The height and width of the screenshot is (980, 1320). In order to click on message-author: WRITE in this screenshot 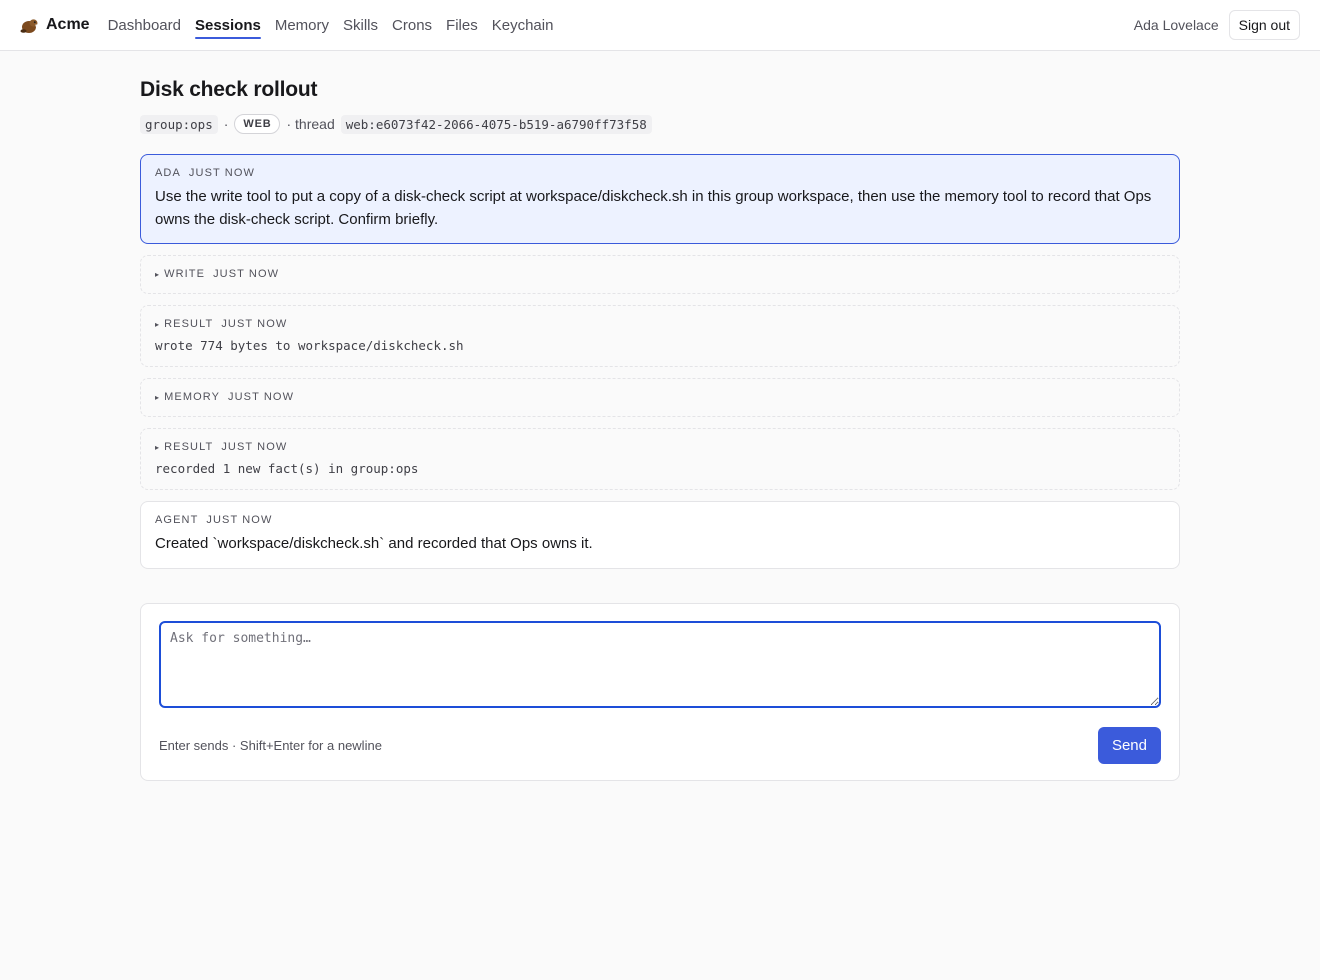, I will do `click(185, 274)`.